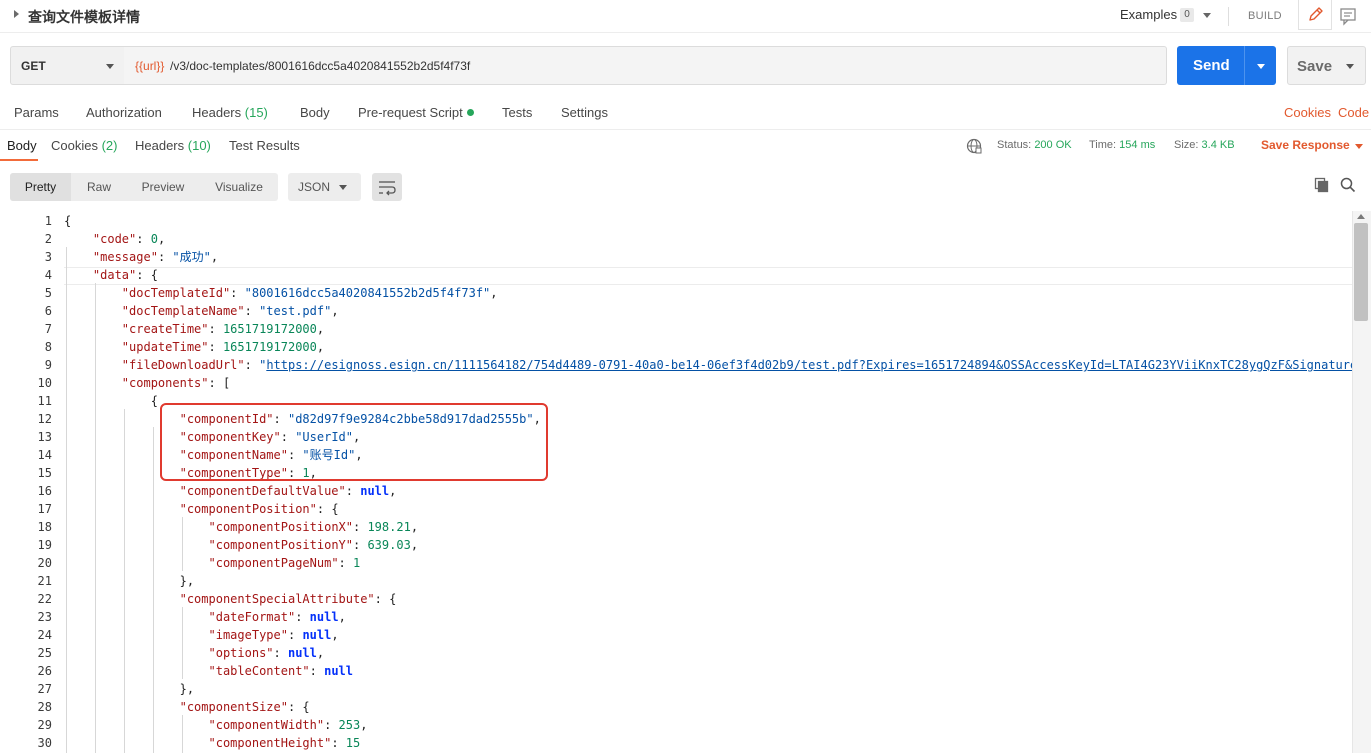 This screenshot has width=1371, height=753. I want to click on response-tab-headers: Headers (10), so click(173, 145).